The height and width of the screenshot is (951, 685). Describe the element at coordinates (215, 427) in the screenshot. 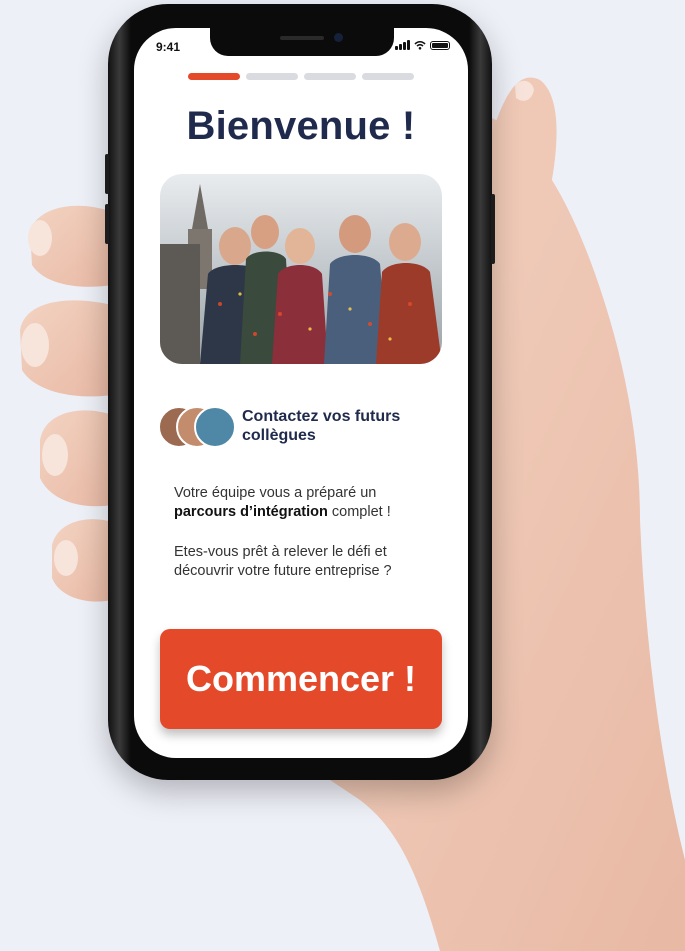

I see `avatar` at that location.